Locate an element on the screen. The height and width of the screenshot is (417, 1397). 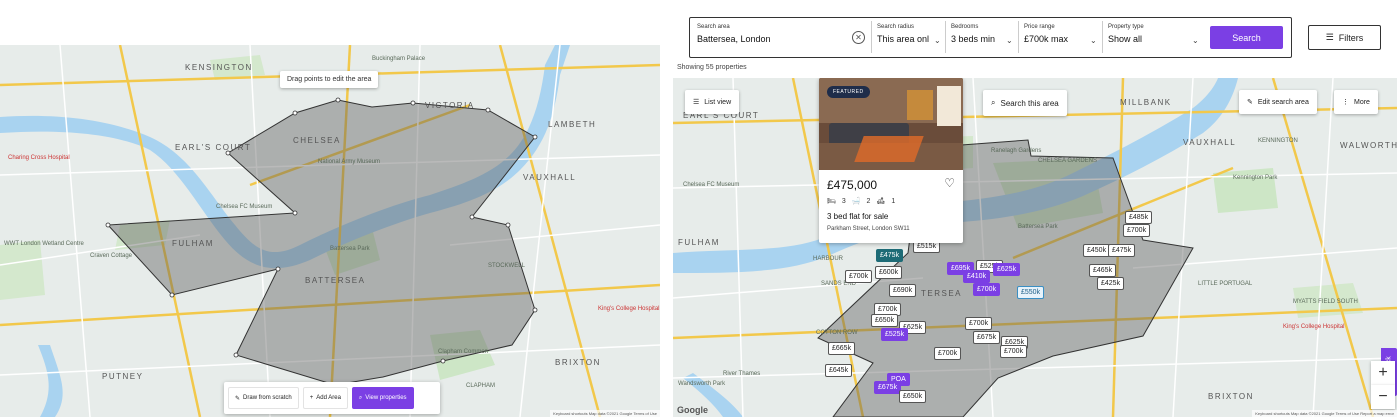
search-this-area-button: ⌕ Search this area is located at coordinates (1025, 103).